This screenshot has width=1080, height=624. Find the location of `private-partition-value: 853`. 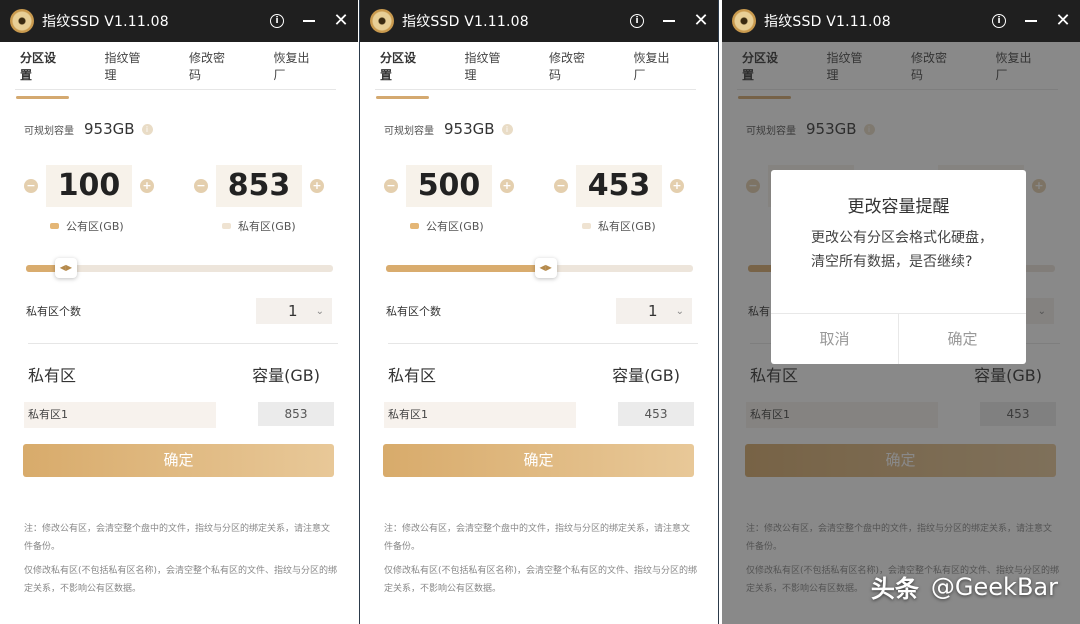

private-partition-value: 853 is located at coordinates (259, 186).